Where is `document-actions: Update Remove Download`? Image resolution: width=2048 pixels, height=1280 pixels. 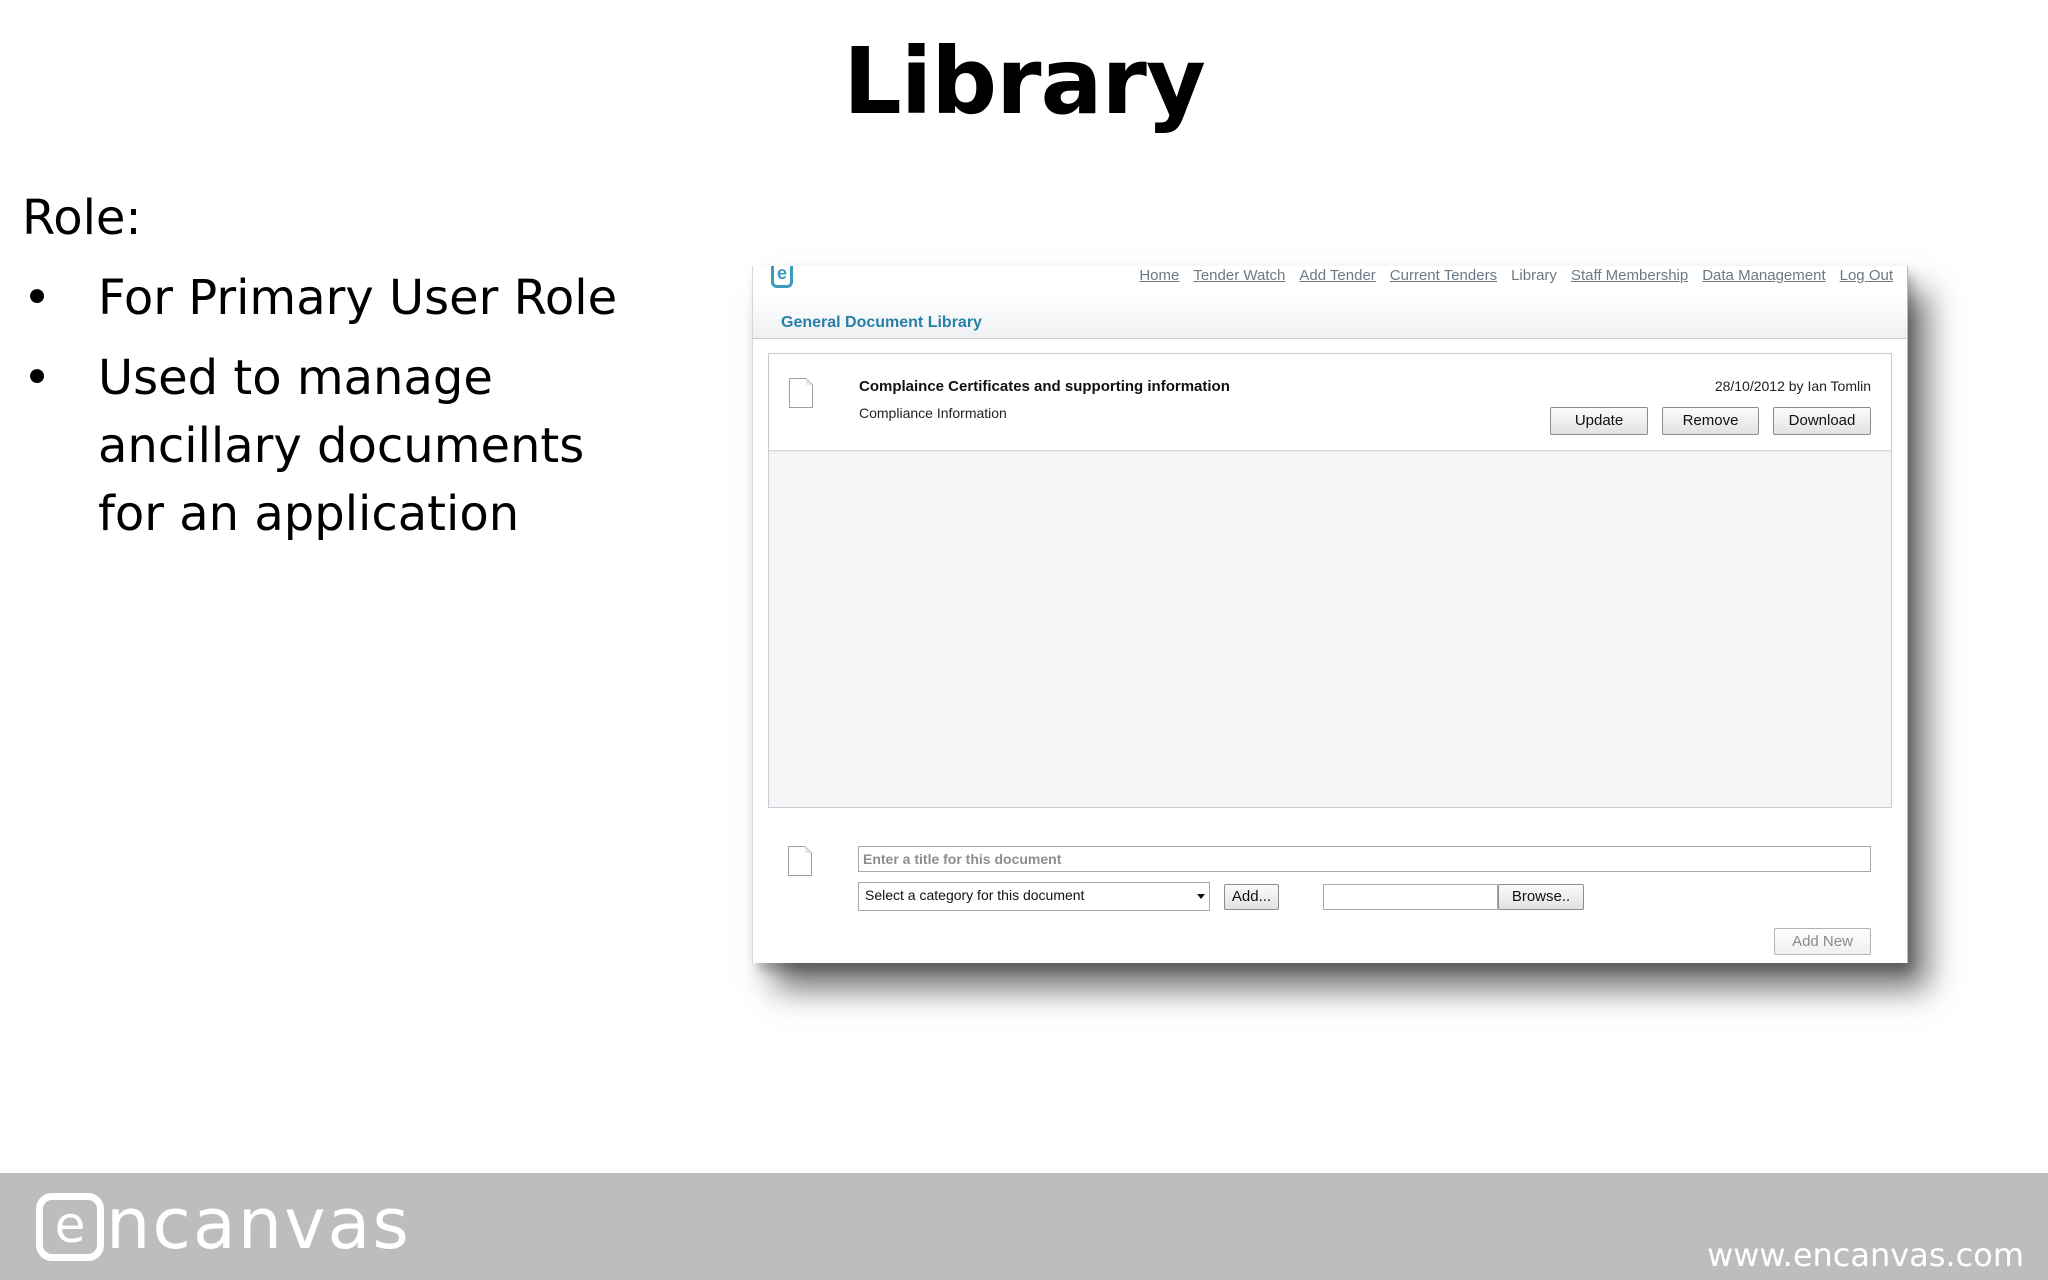
document-actions: Update Remove Download is located at coordinates (1710, 421).